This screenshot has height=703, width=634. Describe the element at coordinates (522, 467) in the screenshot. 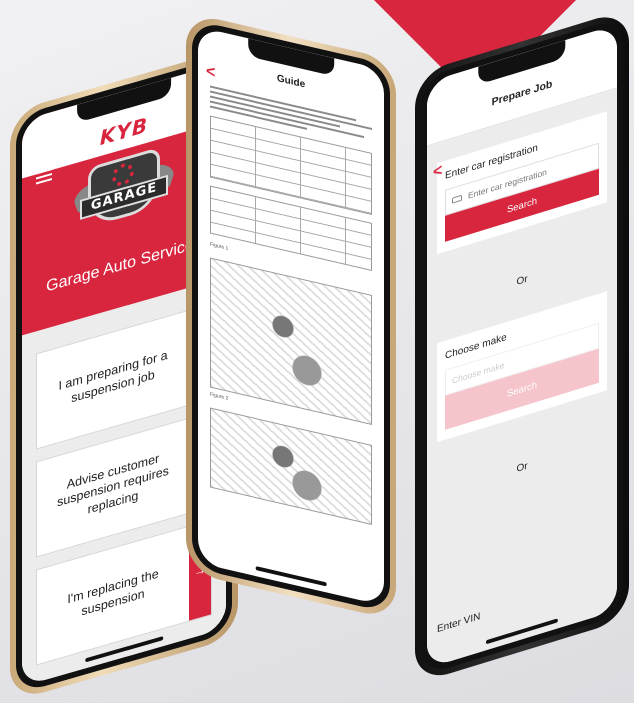

I see `or-divider: Or` at that location.